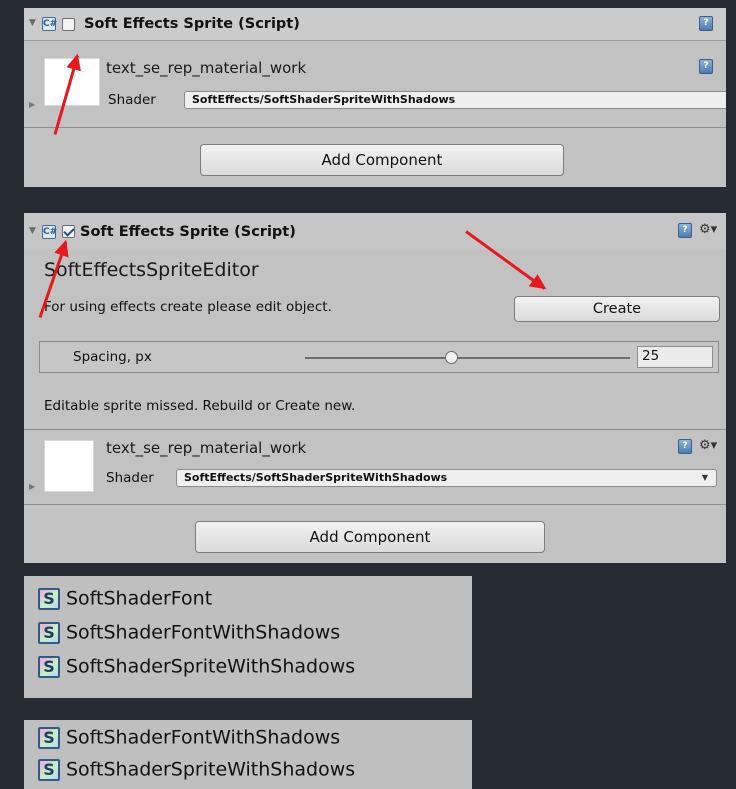 The width and height of the screenshot is (736, 789). I want to click on spacing-slider-track, so click(467, 358).